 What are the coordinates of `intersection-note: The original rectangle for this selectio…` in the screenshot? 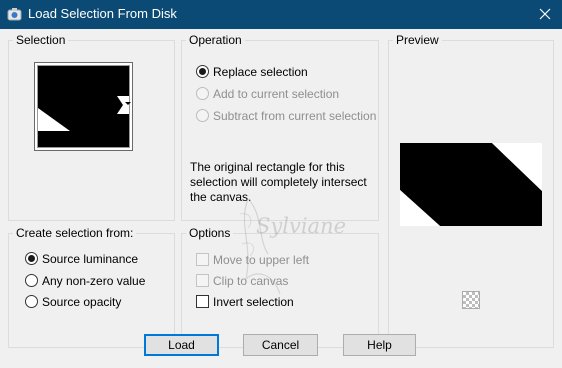 It's located at (278, 182).